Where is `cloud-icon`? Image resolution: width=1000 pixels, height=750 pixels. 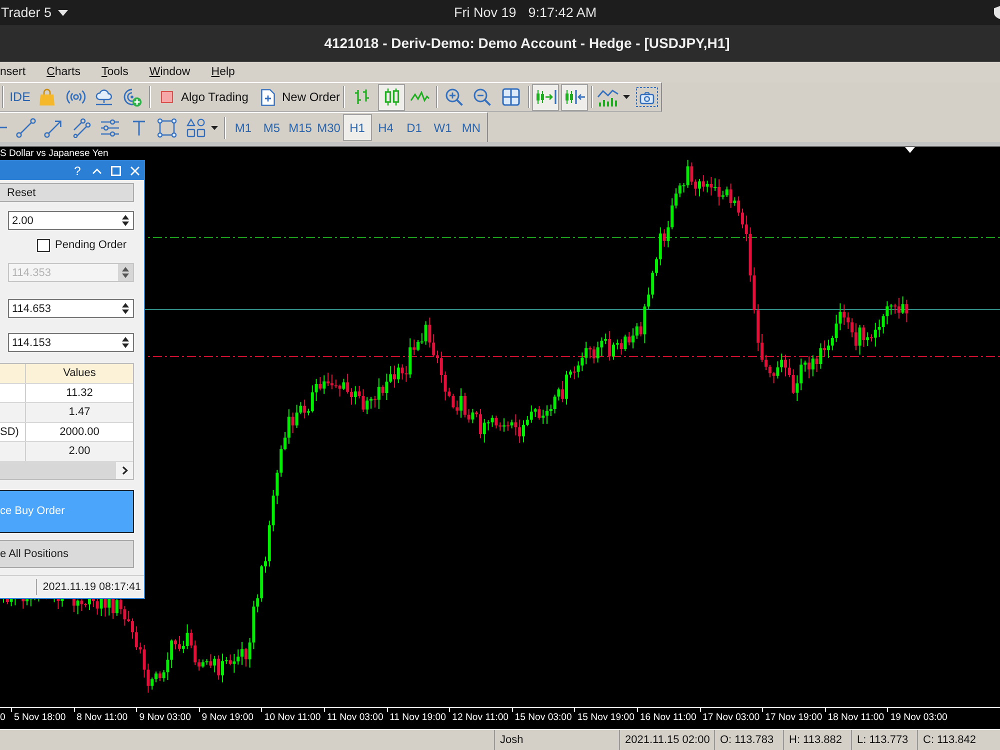 cloud-icon is located at coordinates (104, 97).